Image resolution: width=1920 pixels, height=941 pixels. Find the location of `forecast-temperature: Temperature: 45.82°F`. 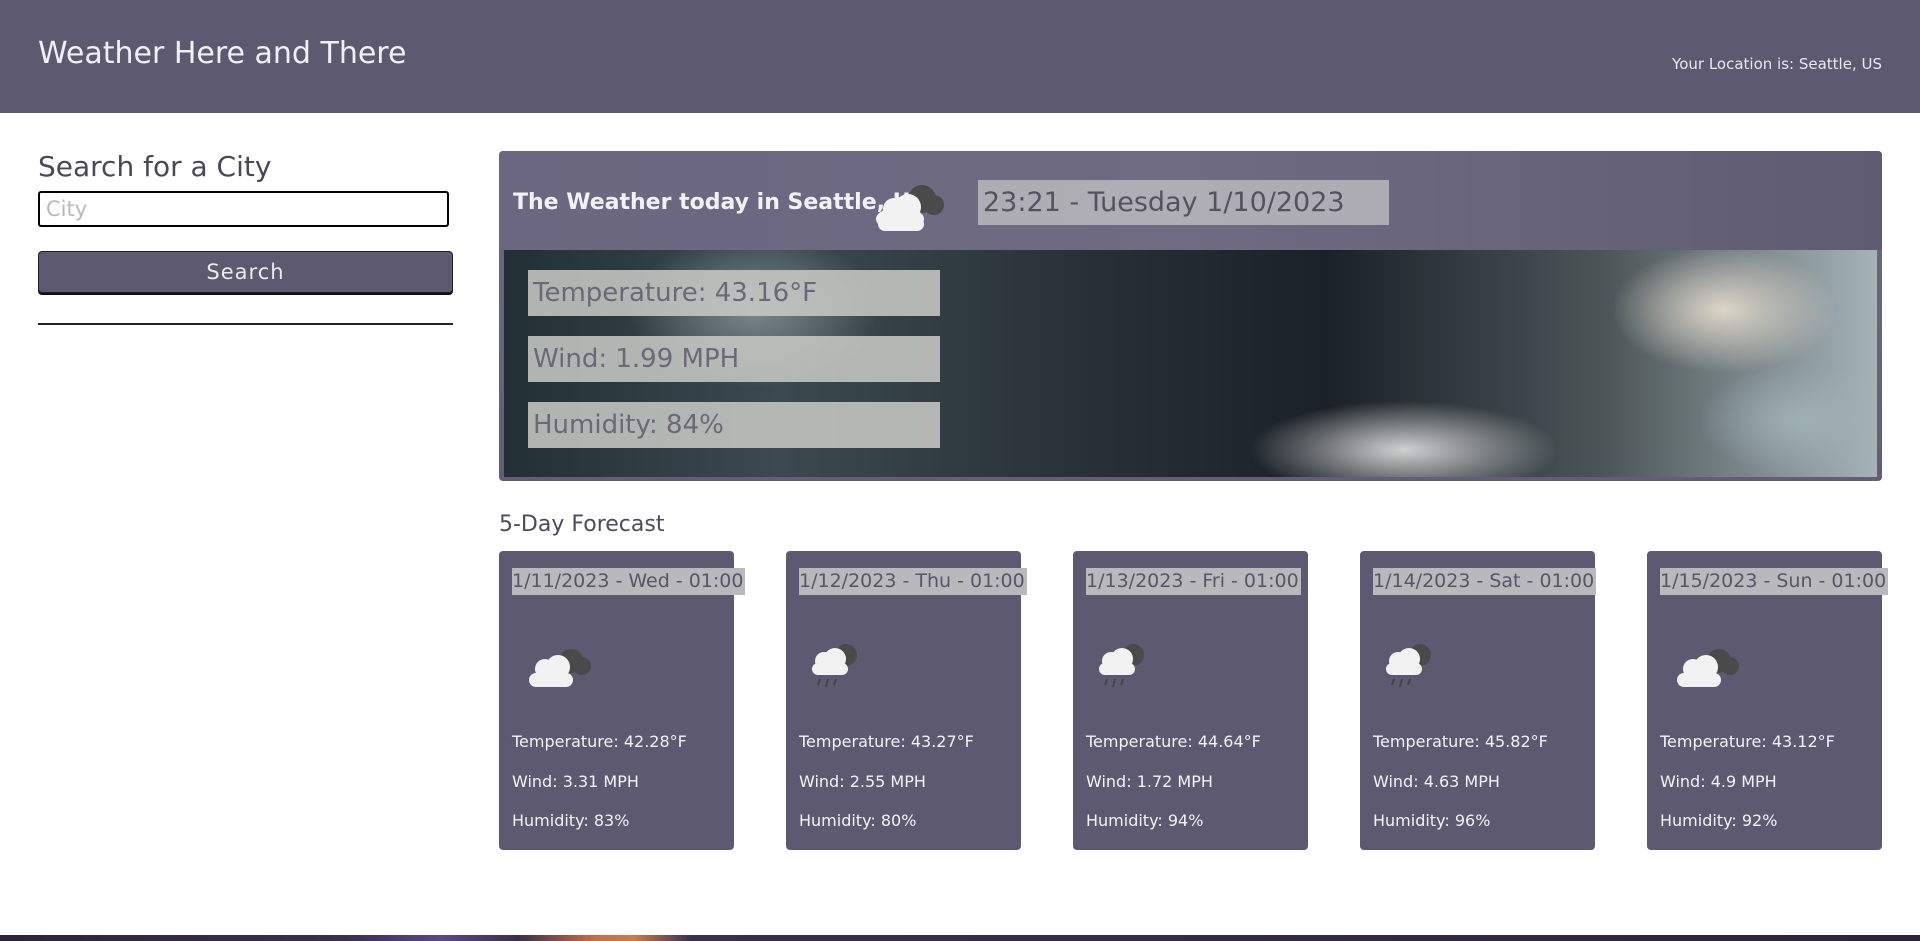

forecast-temperature: Temperature: 45.82°F is located at coordinates (1460, 741).